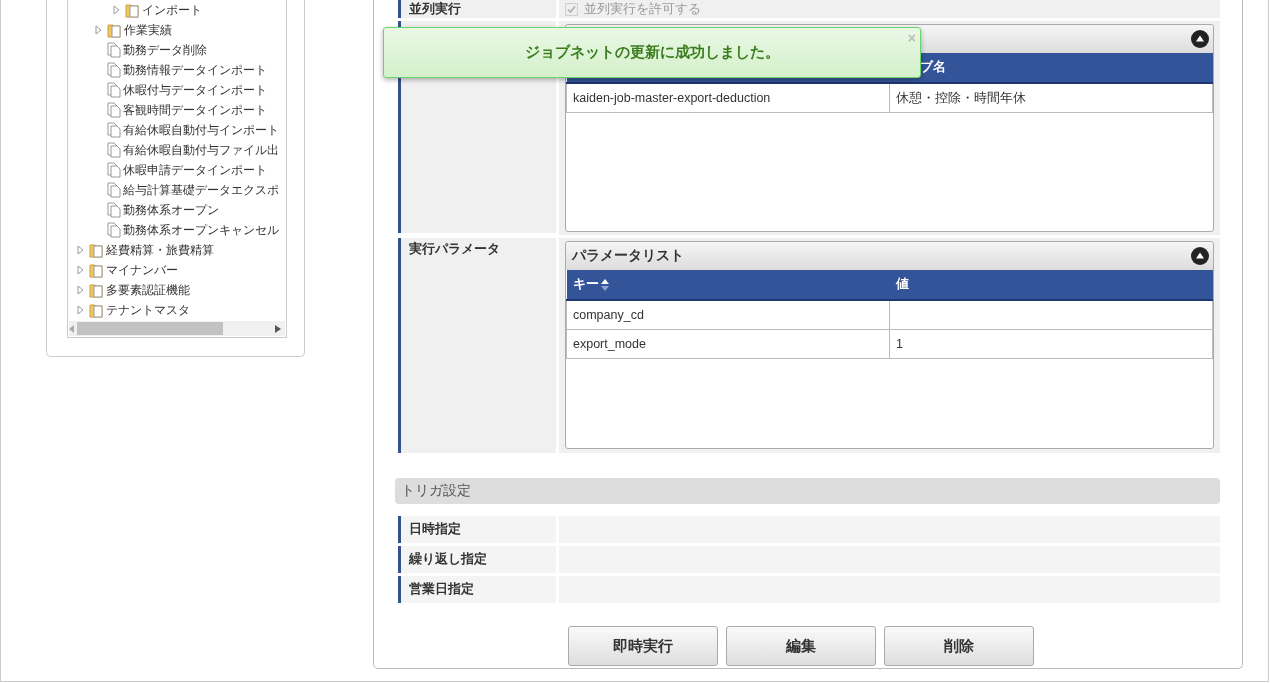  I want to click on checkbox-label: 並列実行を許可する, so click(642, 9).